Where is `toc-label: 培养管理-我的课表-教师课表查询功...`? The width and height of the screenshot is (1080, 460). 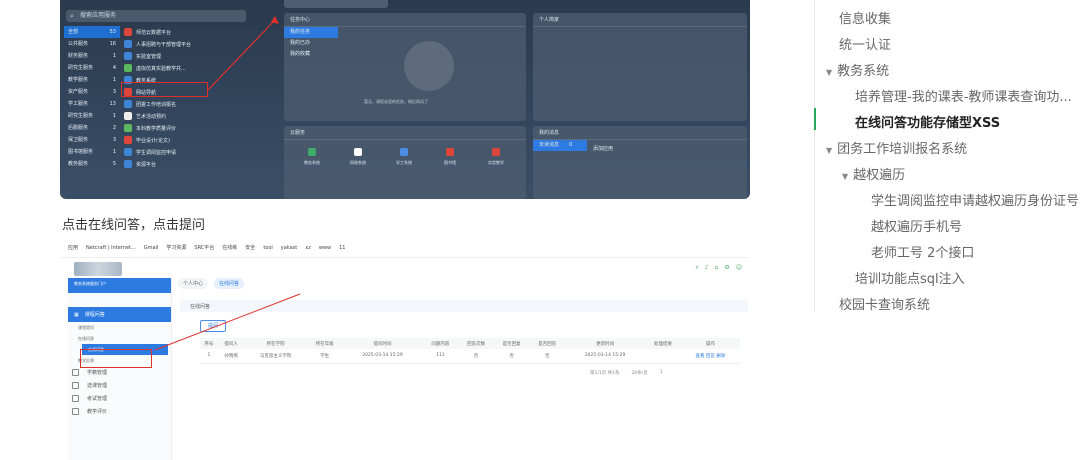
toc-label: 培养管理-我的课表-教师课表查询功... is located at coordinates (963, 97).